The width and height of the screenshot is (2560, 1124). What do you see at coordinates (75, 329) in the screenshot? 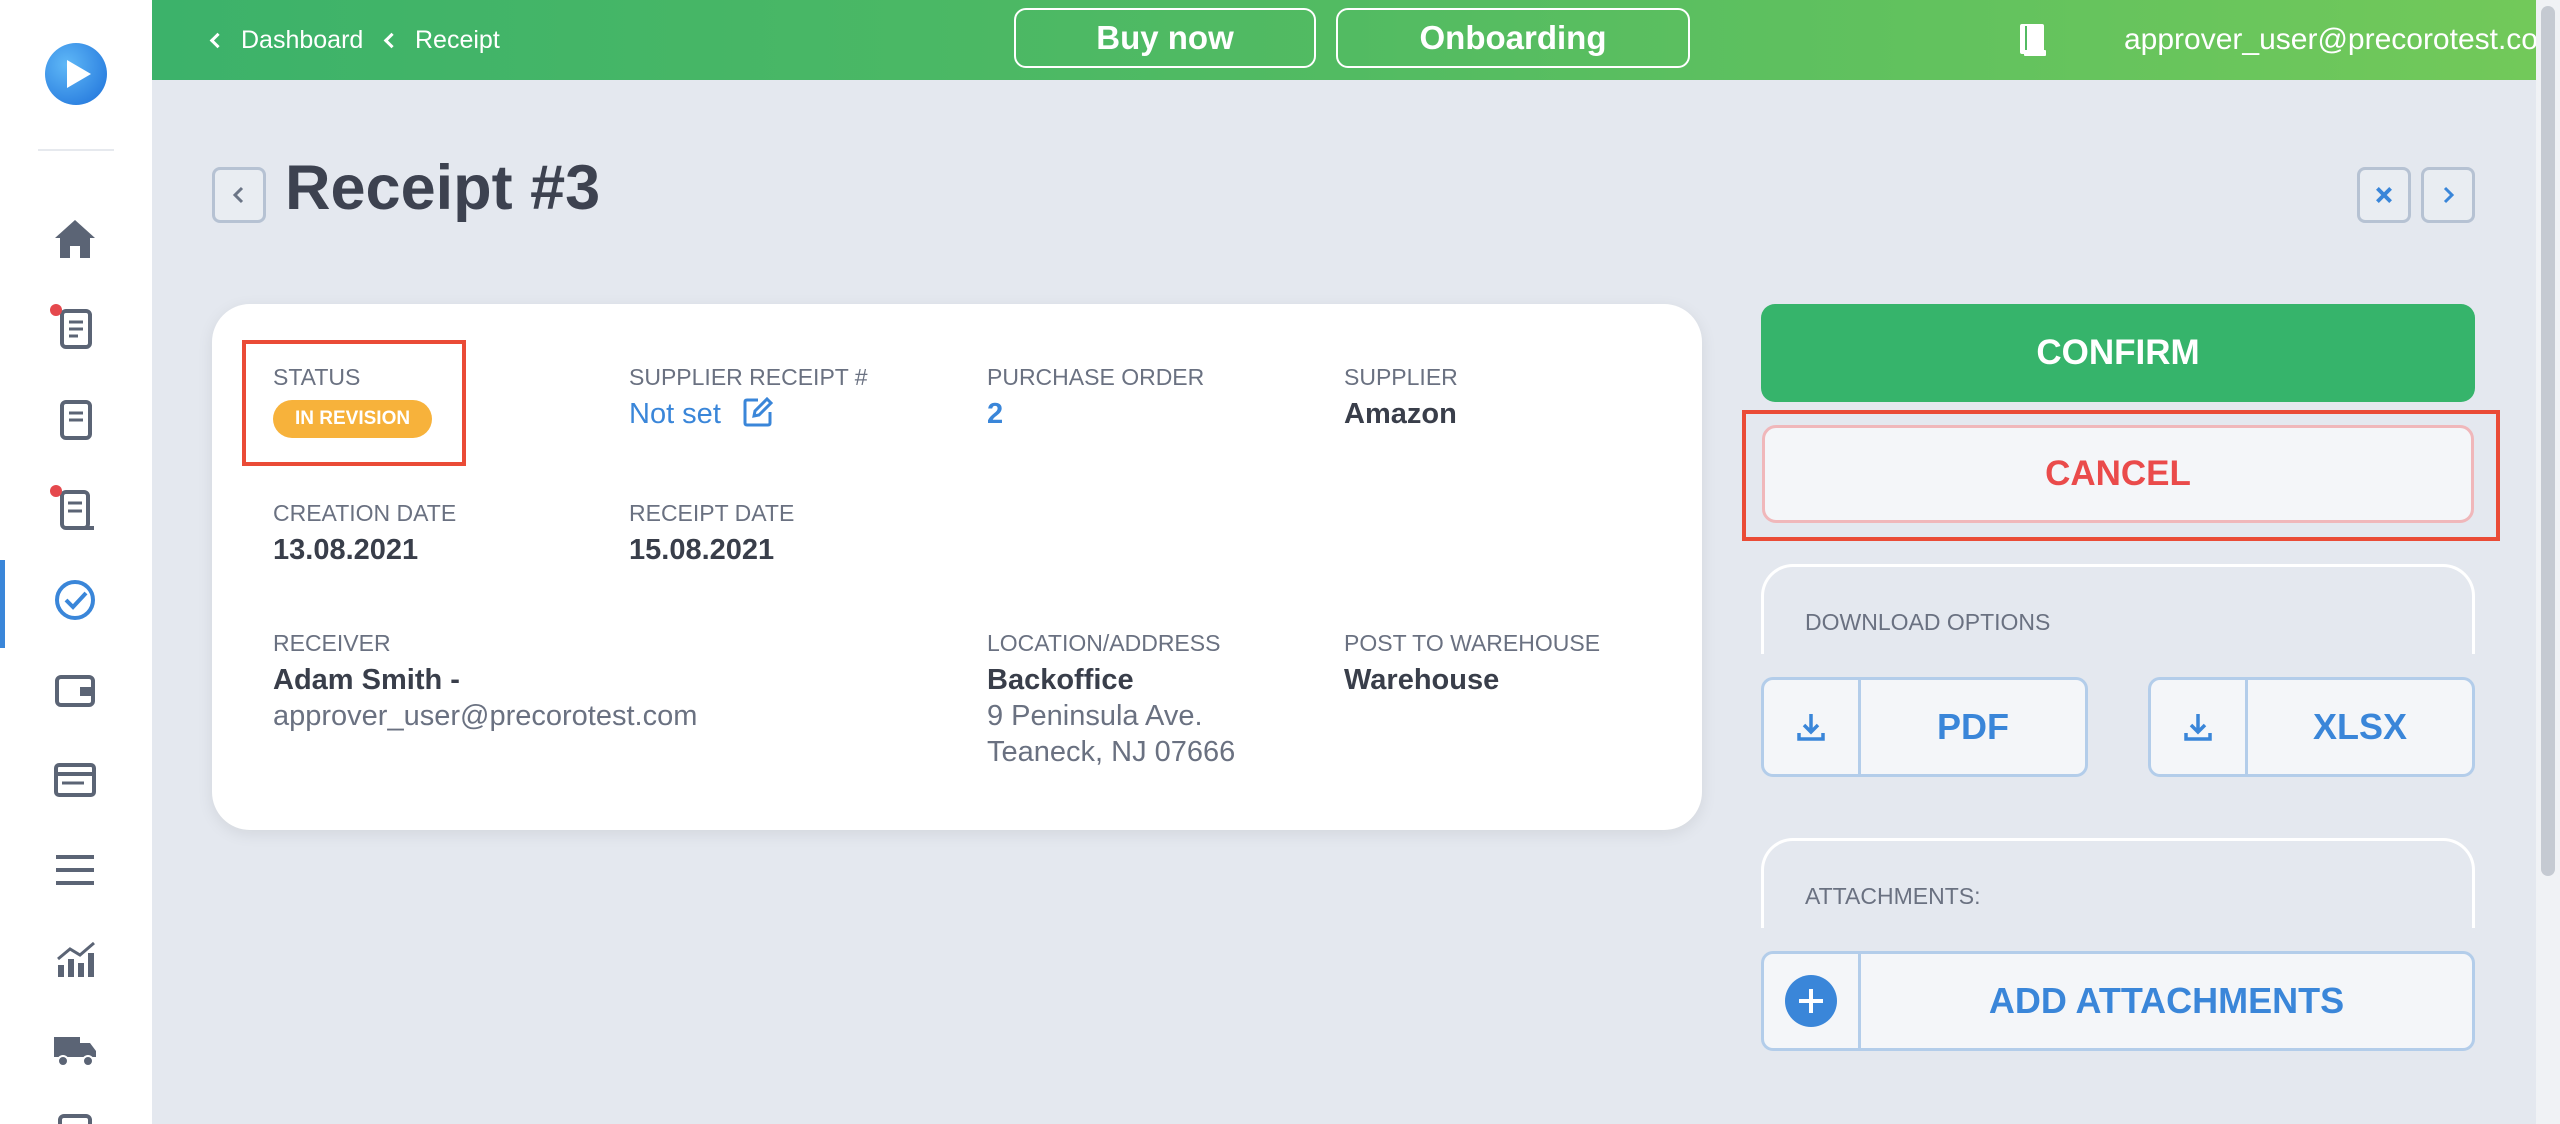
I see `requisitions-icon` at bounding box center [75, 329].